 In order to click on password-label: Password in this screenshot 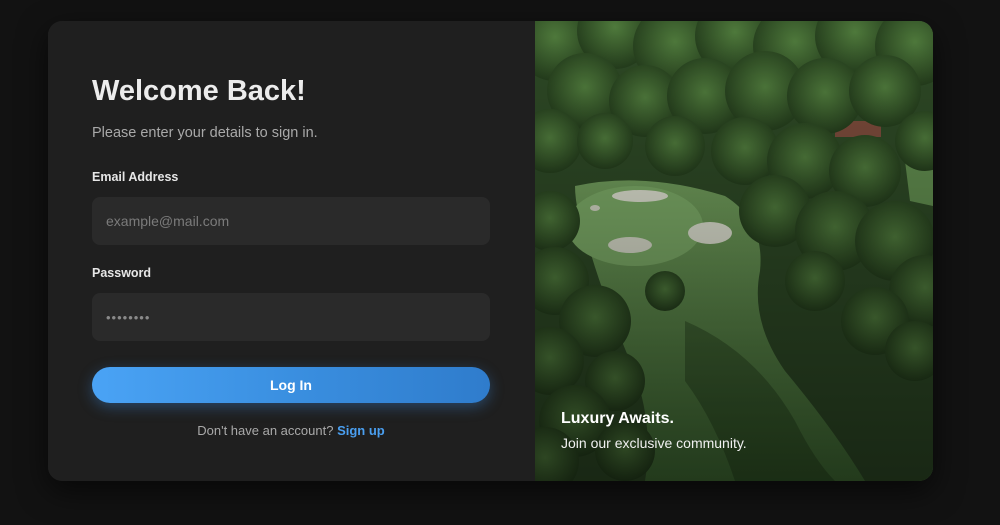, I will do `click(122, 273)`.